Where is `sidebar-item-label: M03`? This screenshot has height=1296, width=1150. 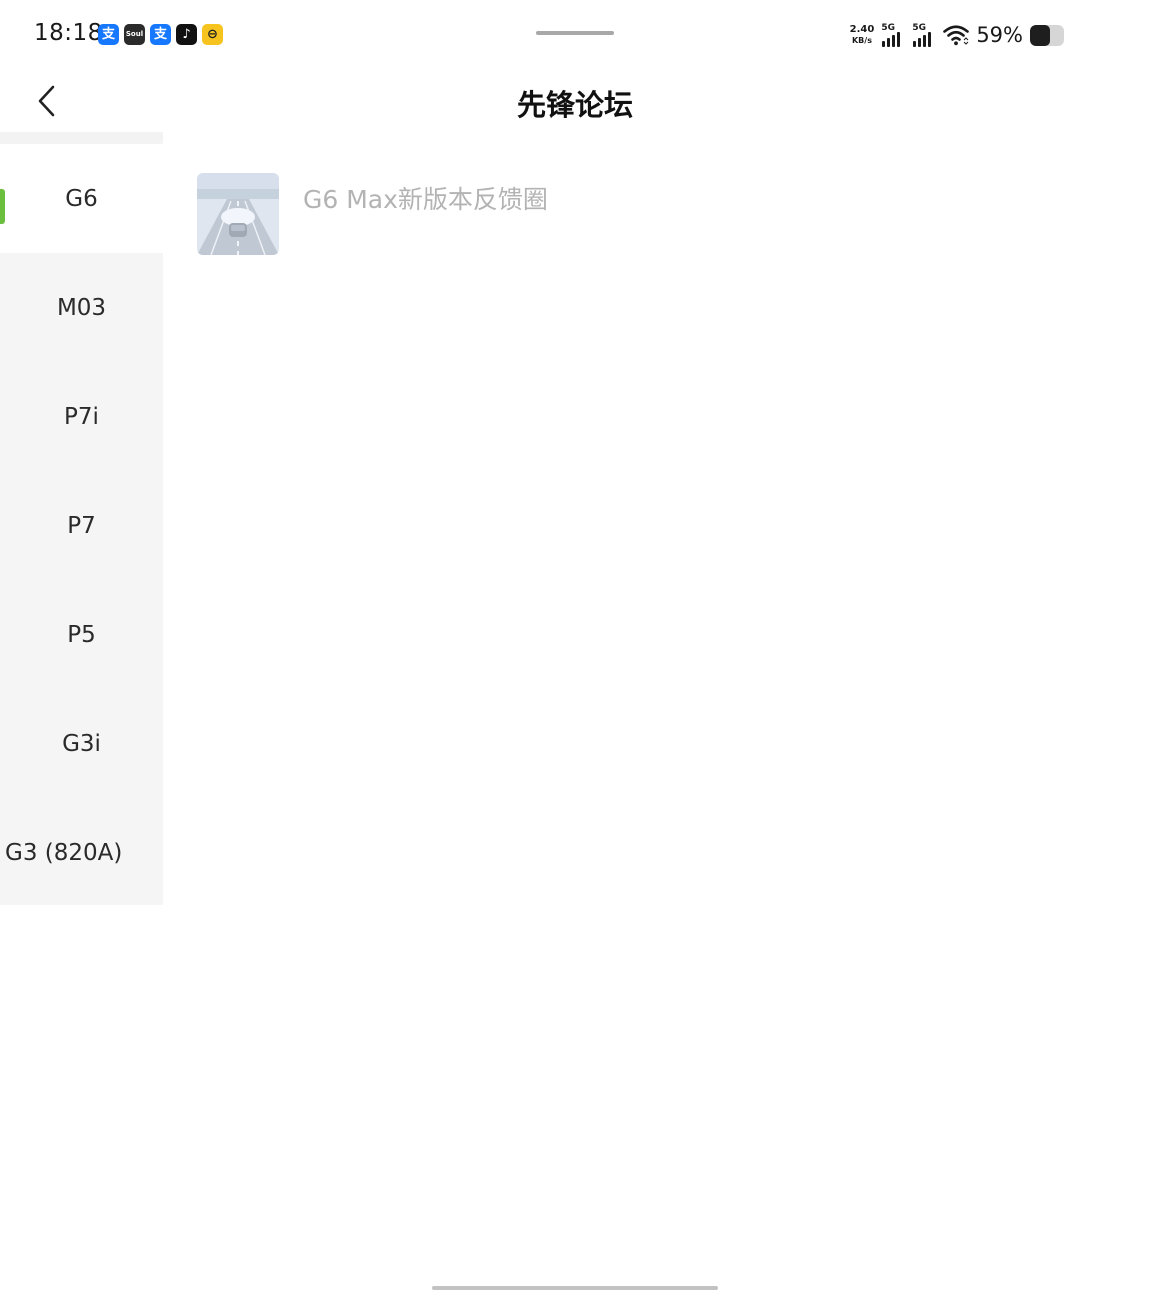 sidebar-item-label: M03 is located at coordinates (81, 307).